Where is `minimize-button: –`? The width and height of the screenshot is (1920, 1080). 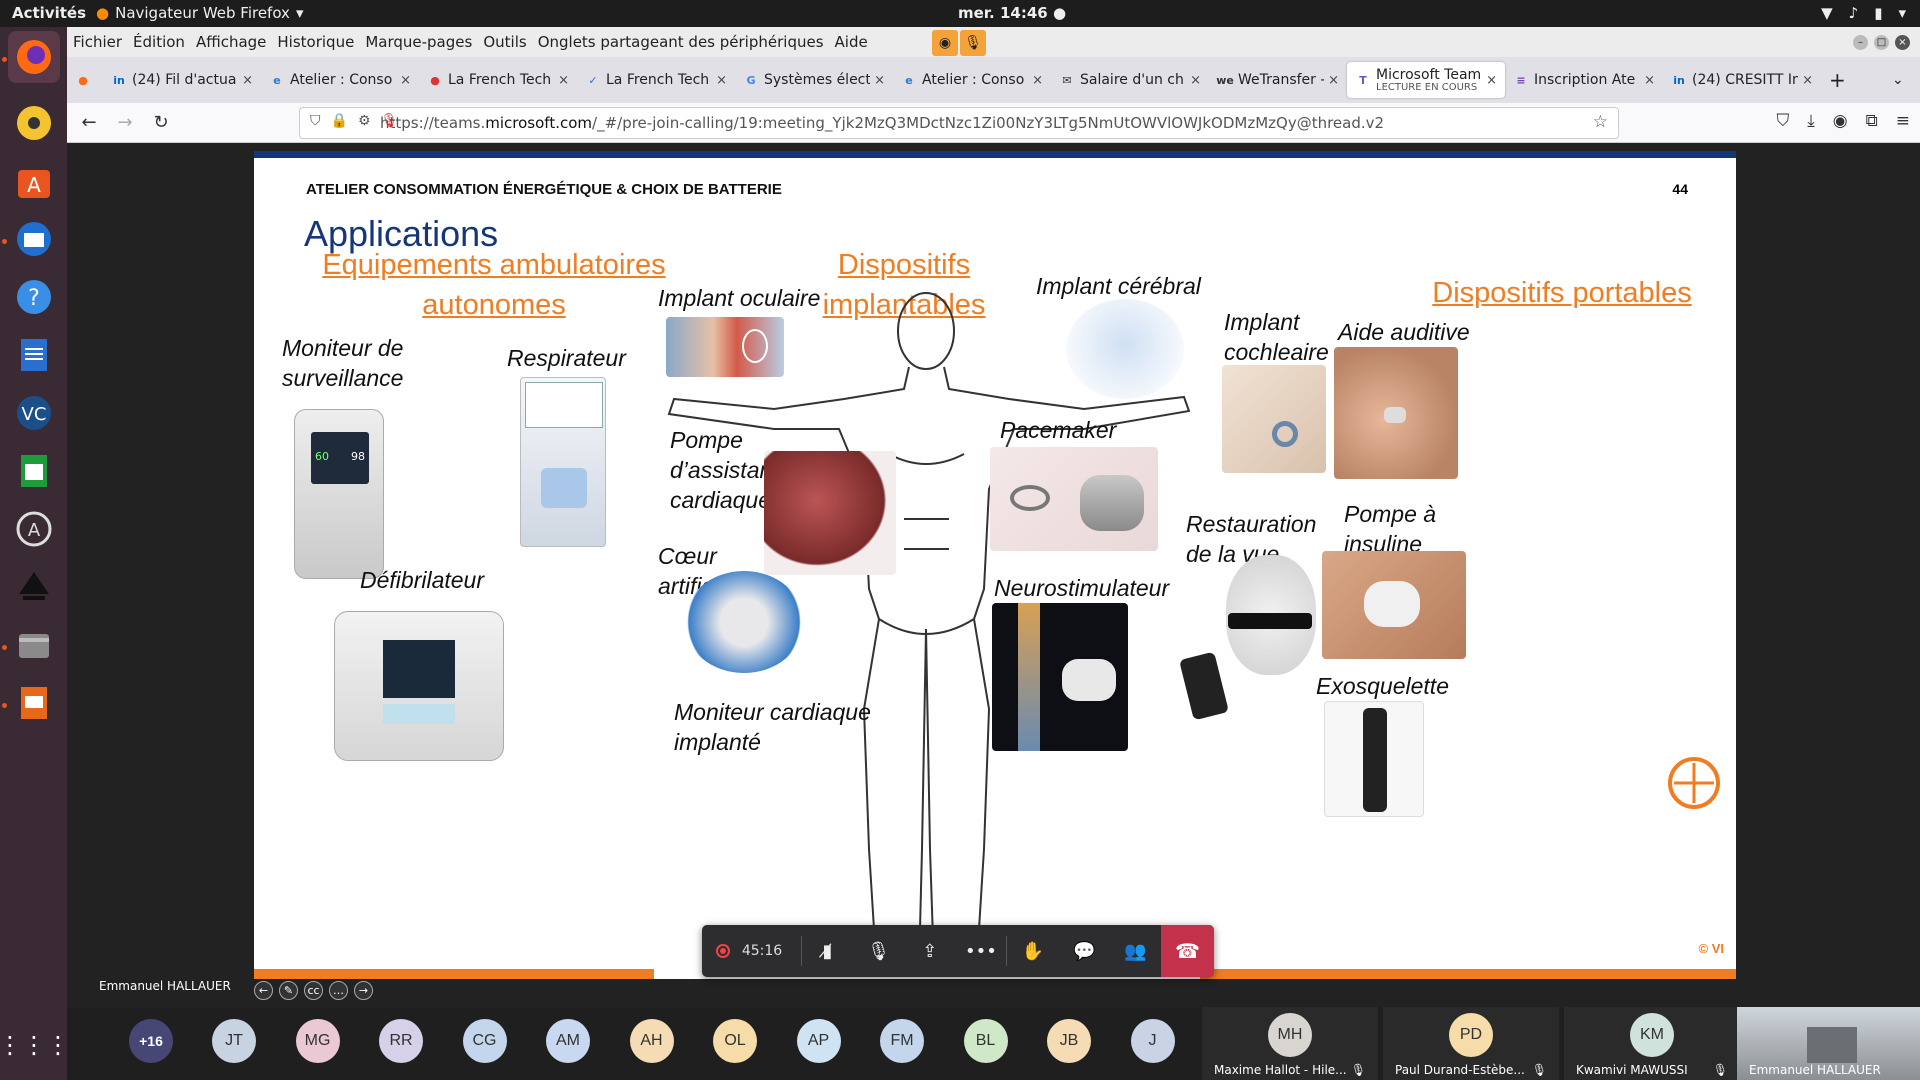 minimize-button: – is located at coordinates (1860, 42).